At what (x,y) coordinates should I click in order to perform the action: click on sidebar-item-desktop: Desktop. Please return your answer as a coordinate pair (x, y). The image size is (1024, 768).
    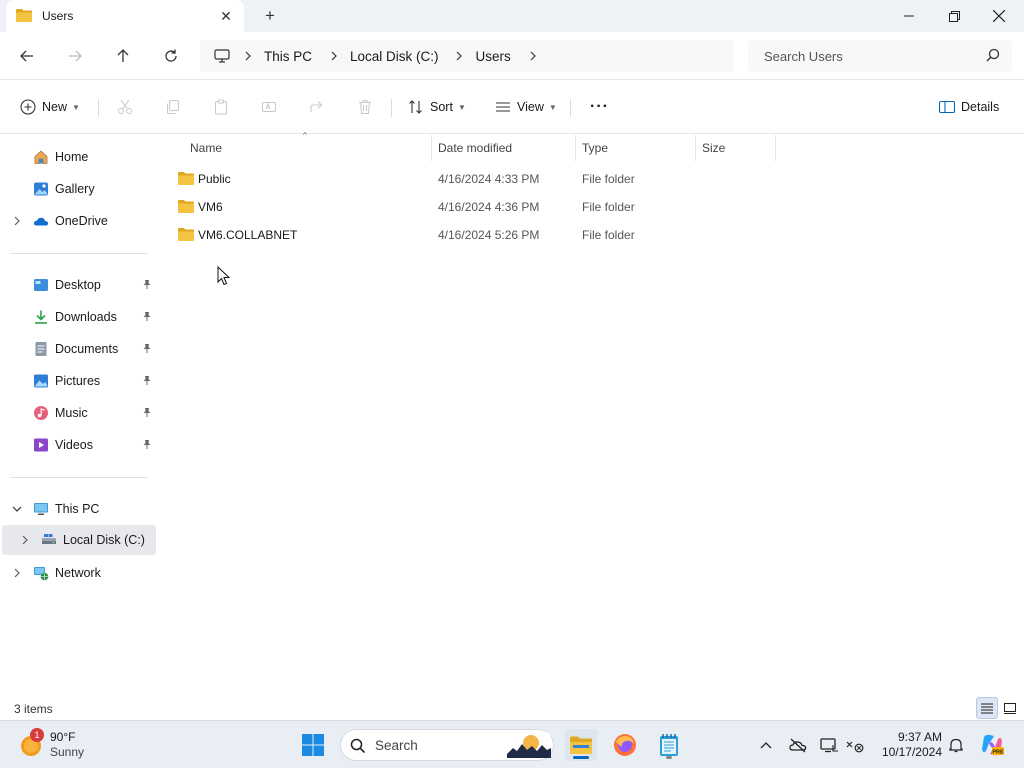
    Looking at the image, I should click on (78, 285).